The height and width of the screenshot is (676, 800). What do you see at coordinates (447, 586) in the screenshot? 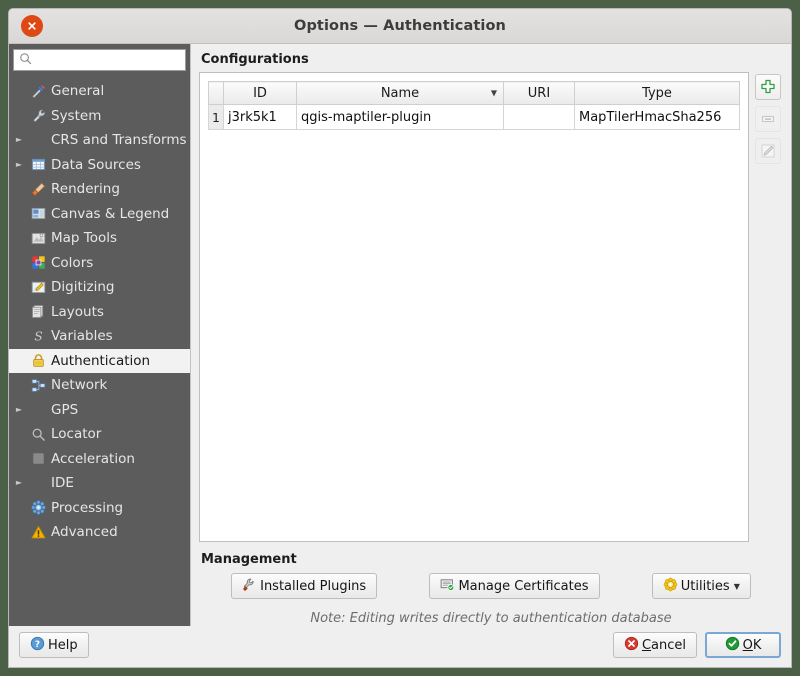
I see `certificate-icon` at bounding box center [447, 586].